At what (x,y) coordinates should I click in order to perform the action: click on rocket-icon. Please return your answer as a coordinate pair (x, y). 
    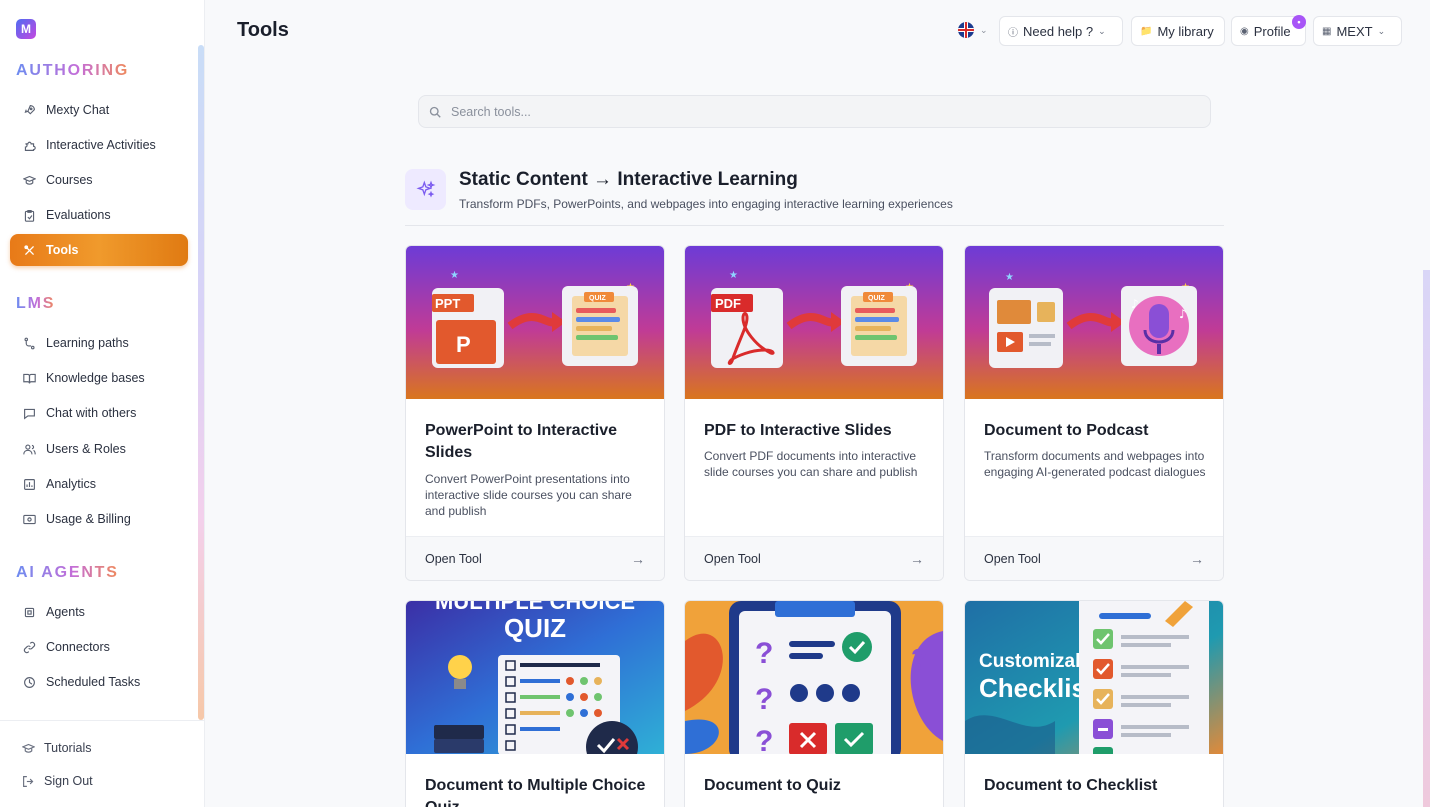
    Looking at the image, I should click on (29, 110).